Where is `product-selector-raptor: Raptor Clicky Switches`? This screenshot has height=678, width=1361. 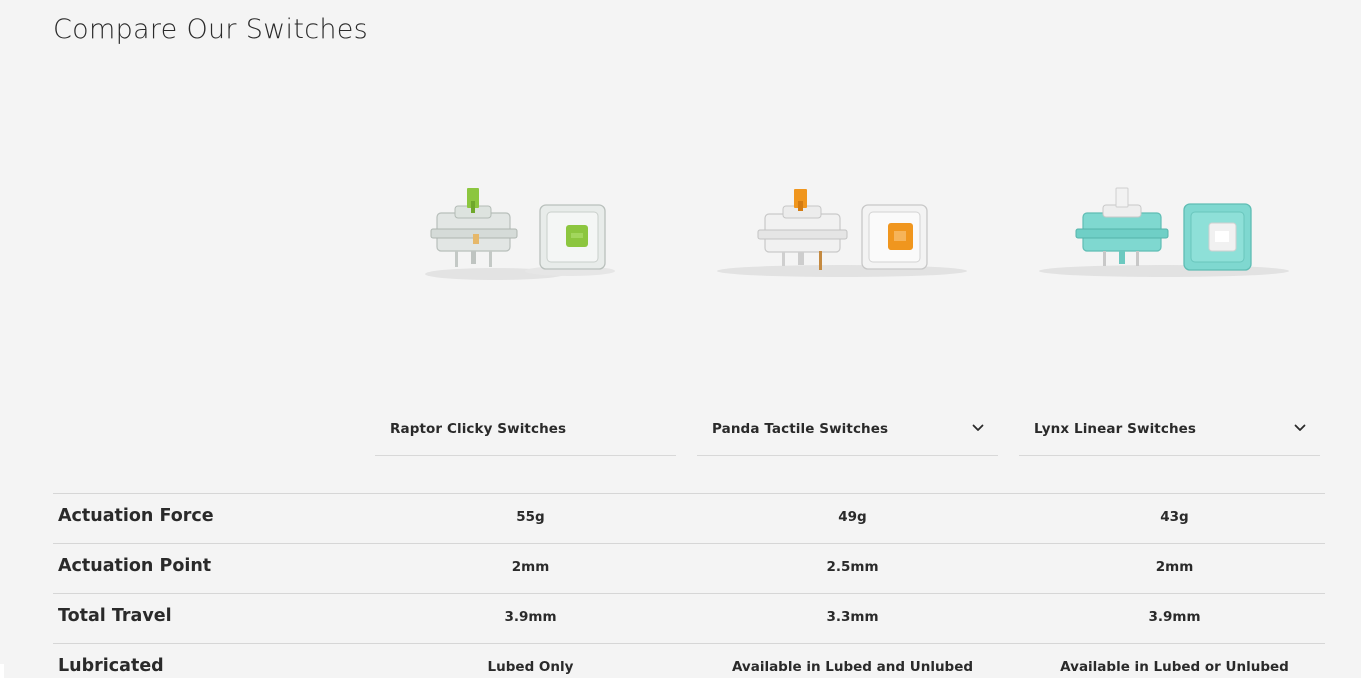
product-selector-raptor: Raptor Clicky Switches is located at coordinates (525, 428).